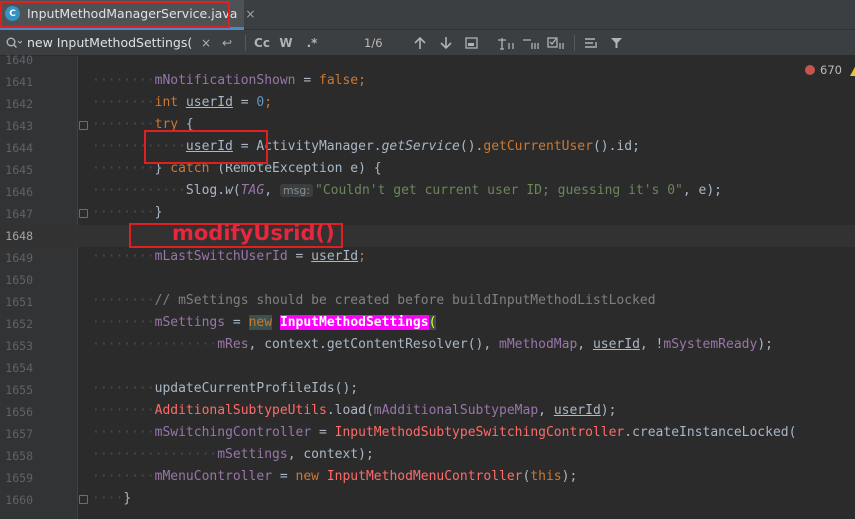 This screenshot has width=855, height=519. Describe the element at coordinates (19, 148) in the screenshot. I see `line-number: 1644` at that location.